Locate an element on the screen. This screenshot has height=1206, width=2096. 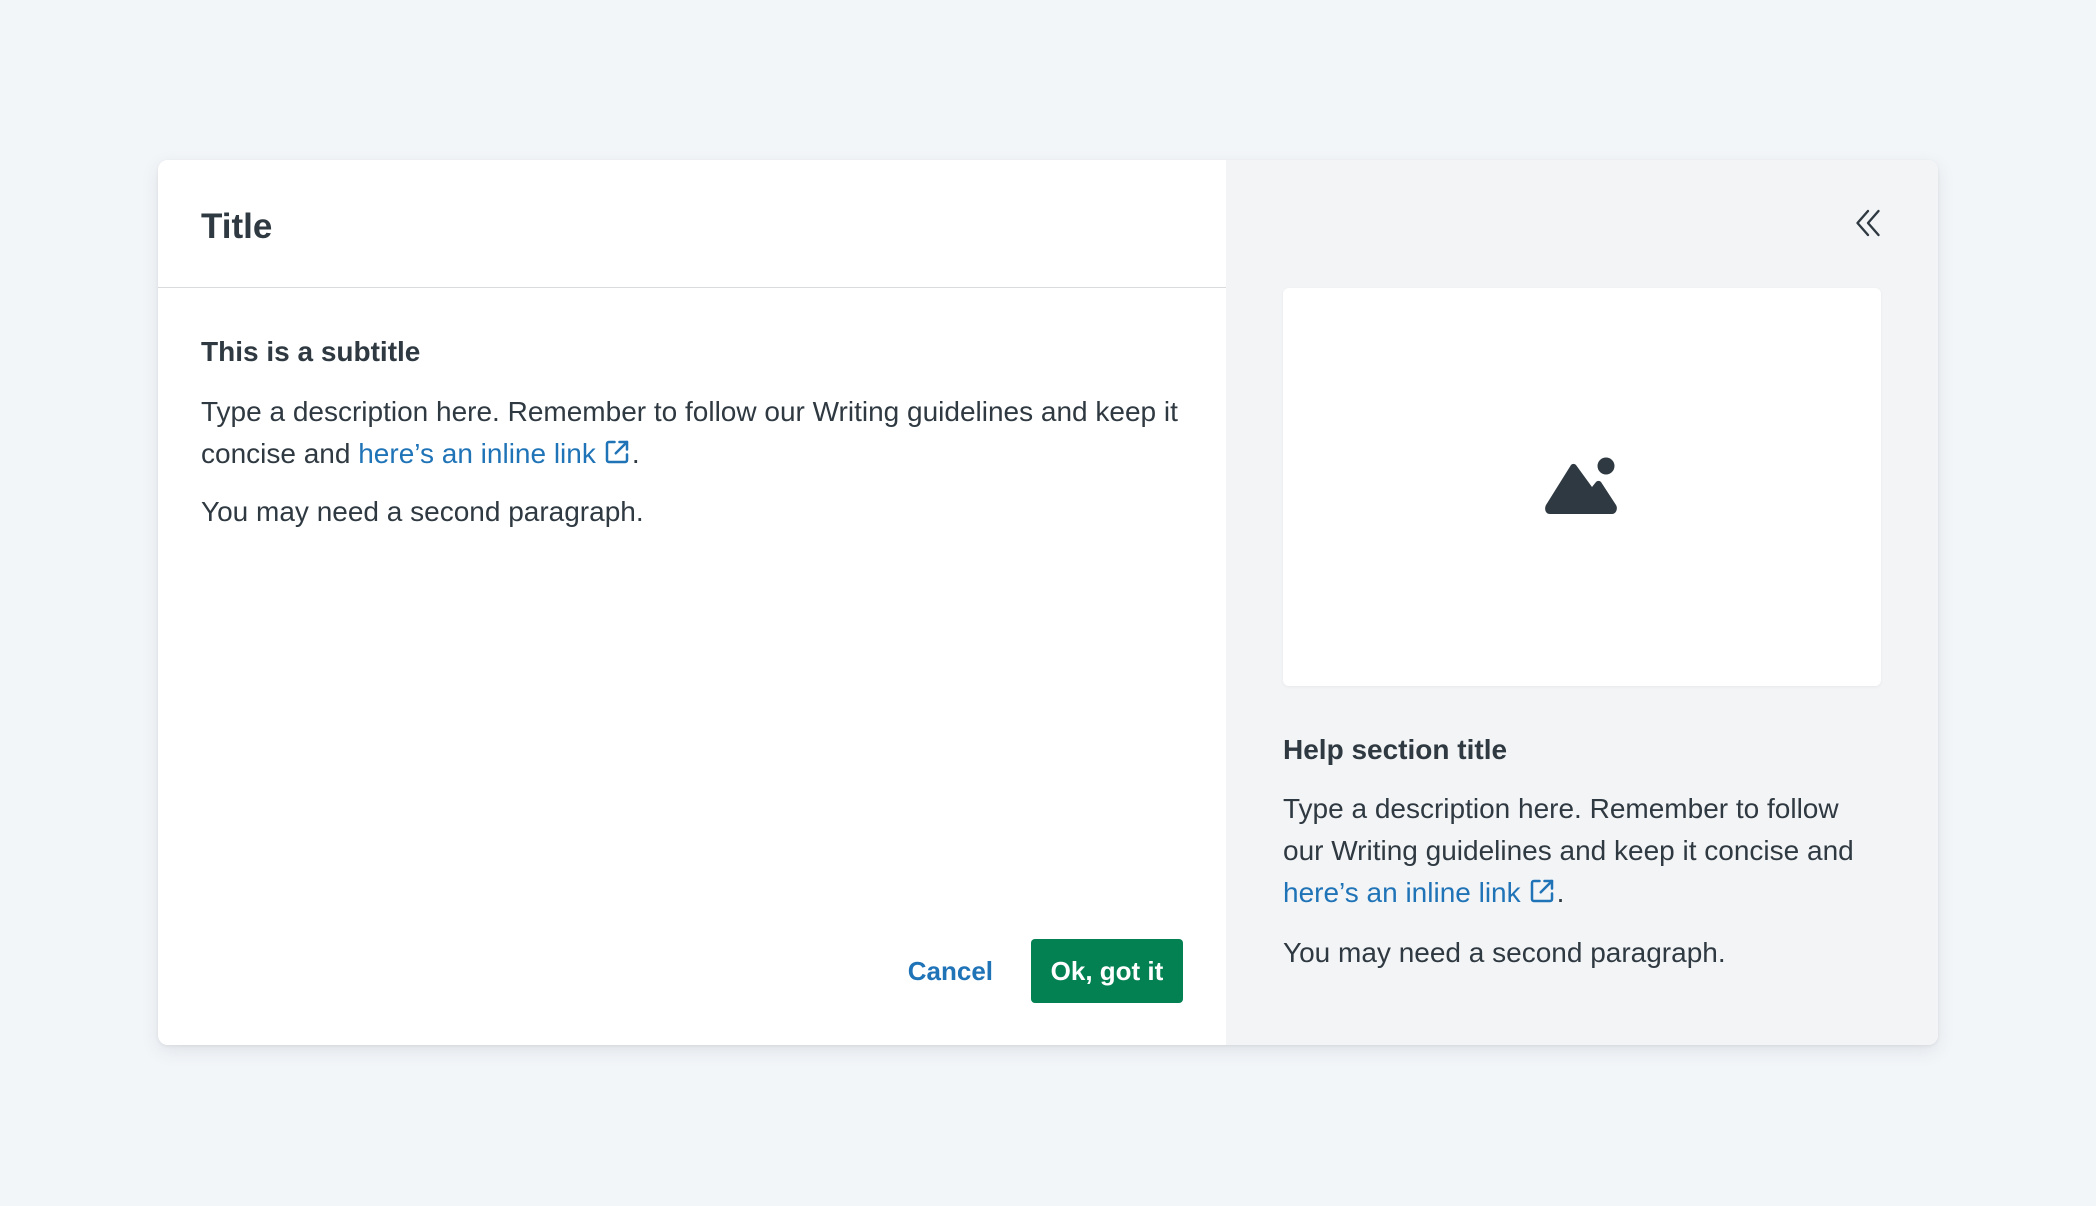
modal-inline-link: here’s an inline link is located at coordinates (495, 453).